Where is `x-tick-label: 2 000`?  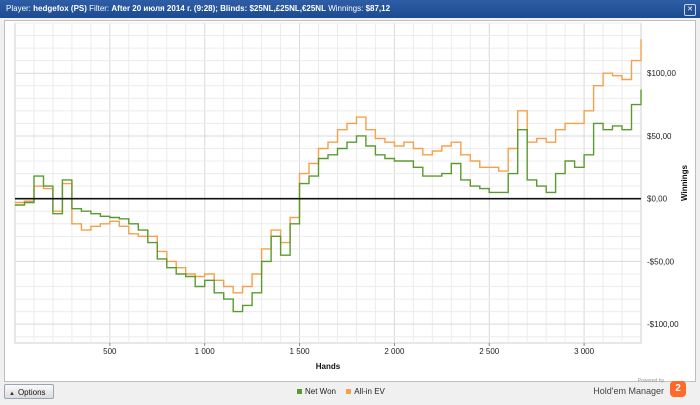
x-tick-label: 2 000 is located at coordinates (394, 351).